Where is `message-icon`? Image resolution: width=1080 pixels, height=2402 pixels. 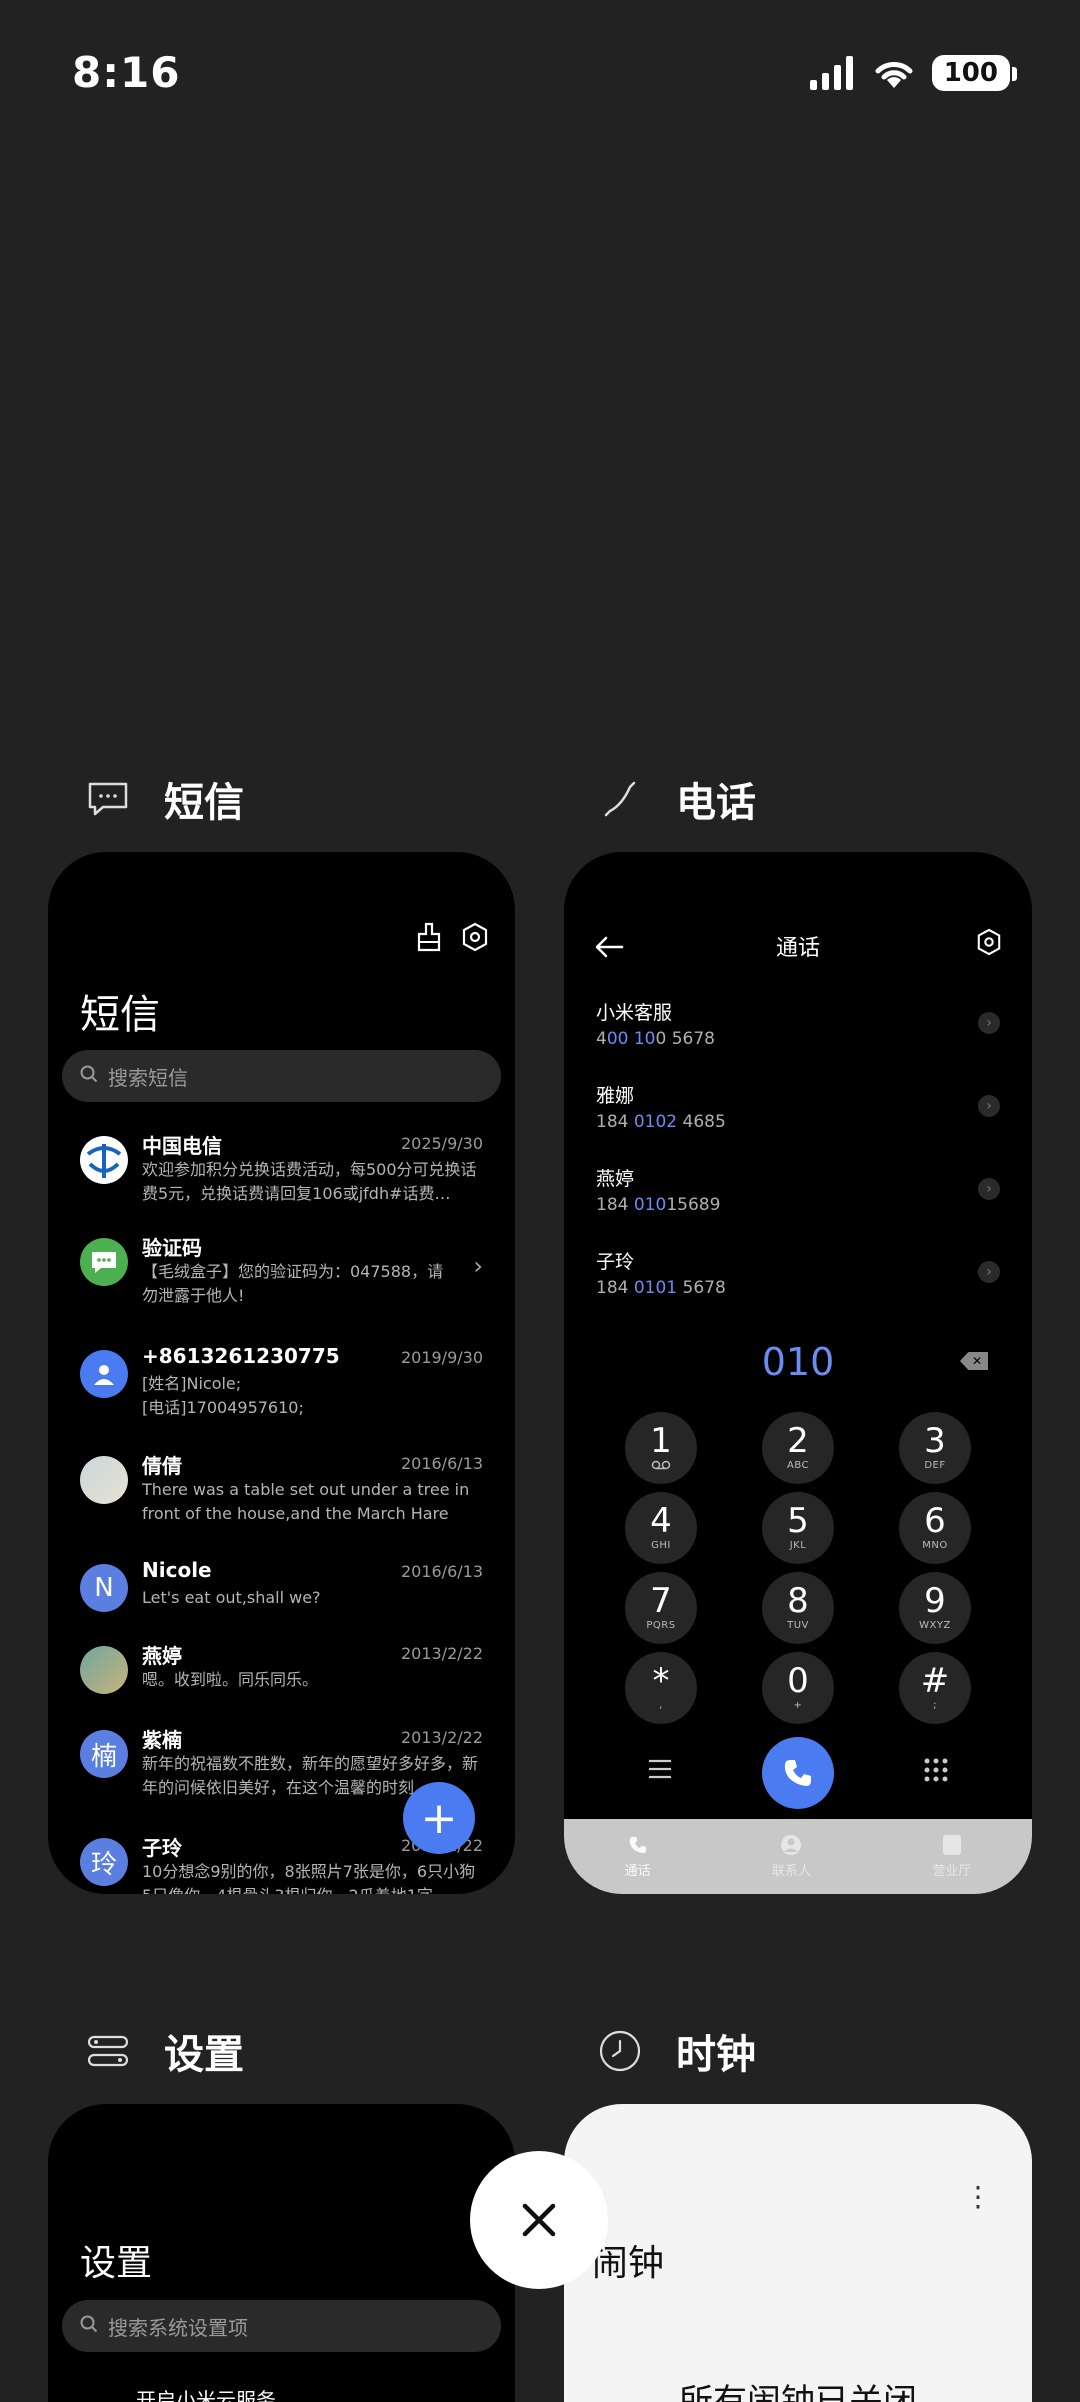 message-icon is located at coordinates (108, 799).